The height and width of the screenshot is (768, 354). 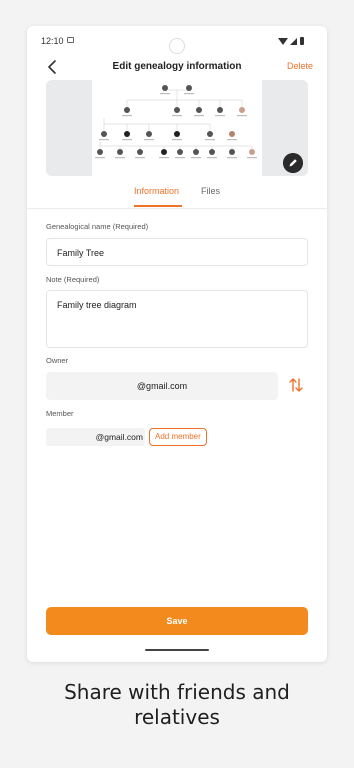 I want to click on tab-files: Files, so click(x=210, y=191).